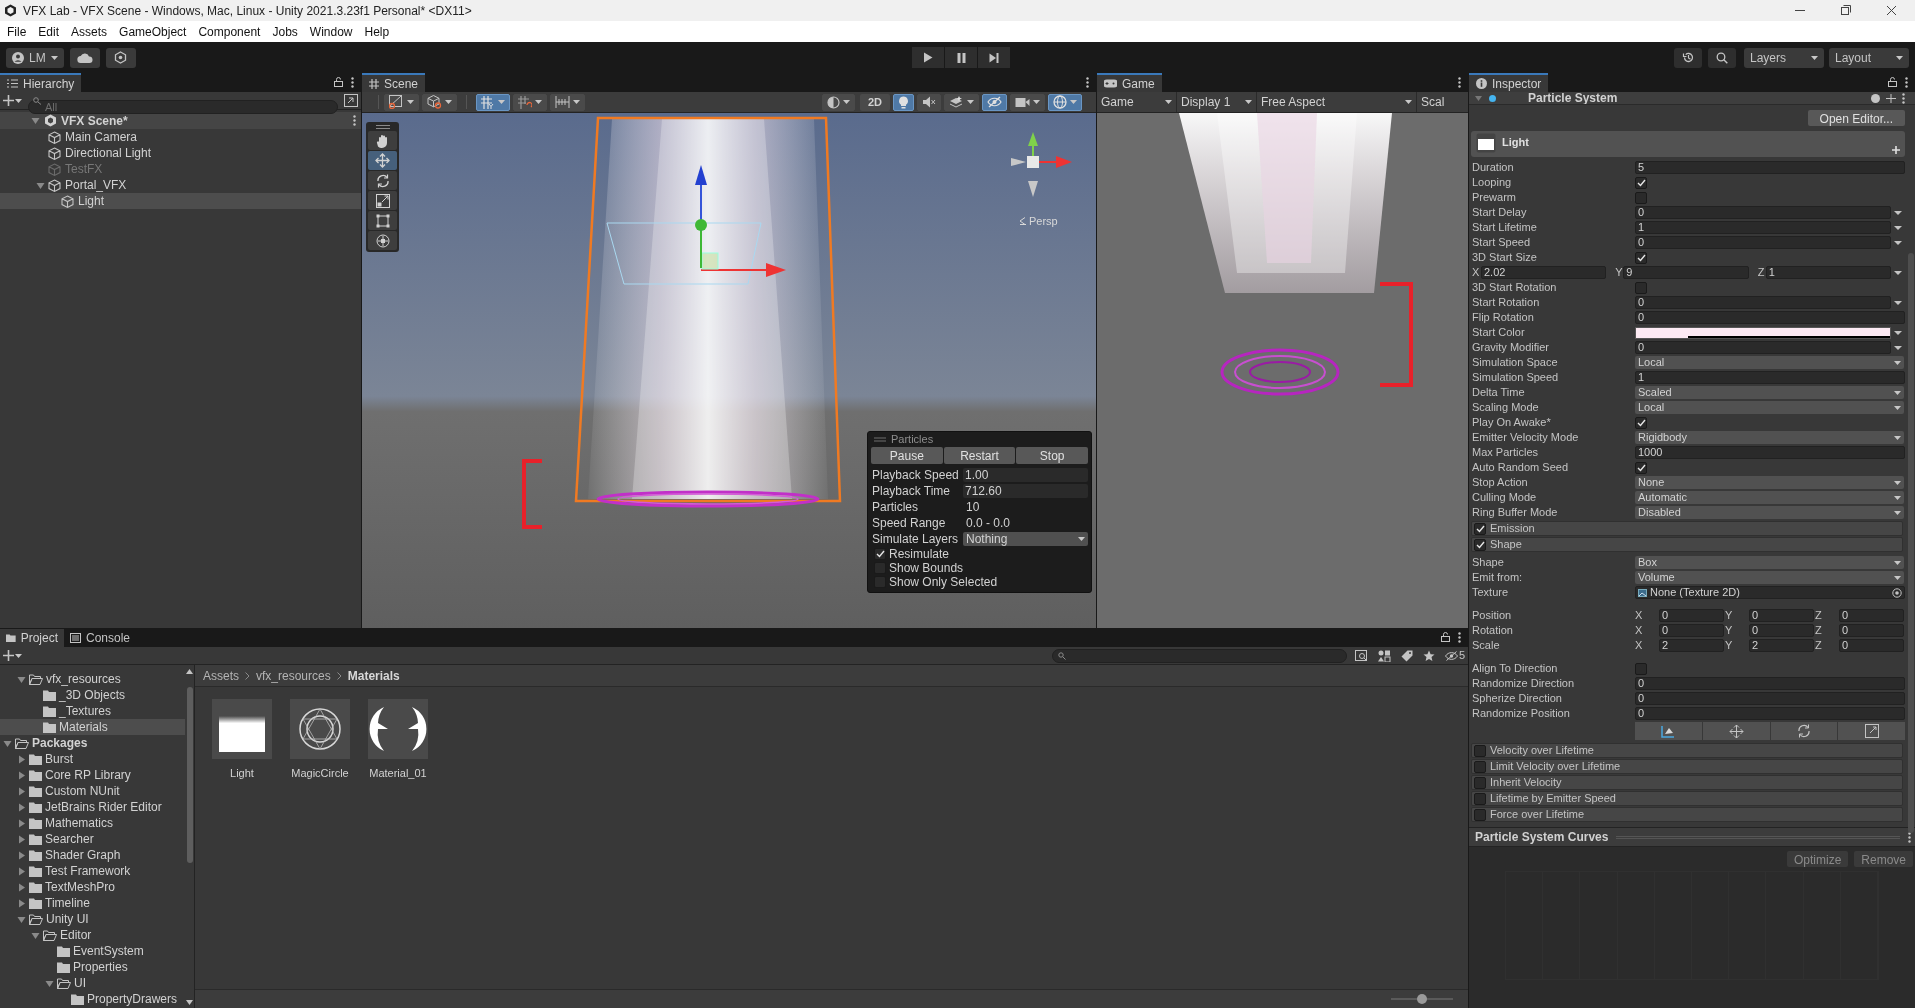  Describe the element at coordinates (907, 455) in the screenshot. I see `playback-button: Pause` at that location.